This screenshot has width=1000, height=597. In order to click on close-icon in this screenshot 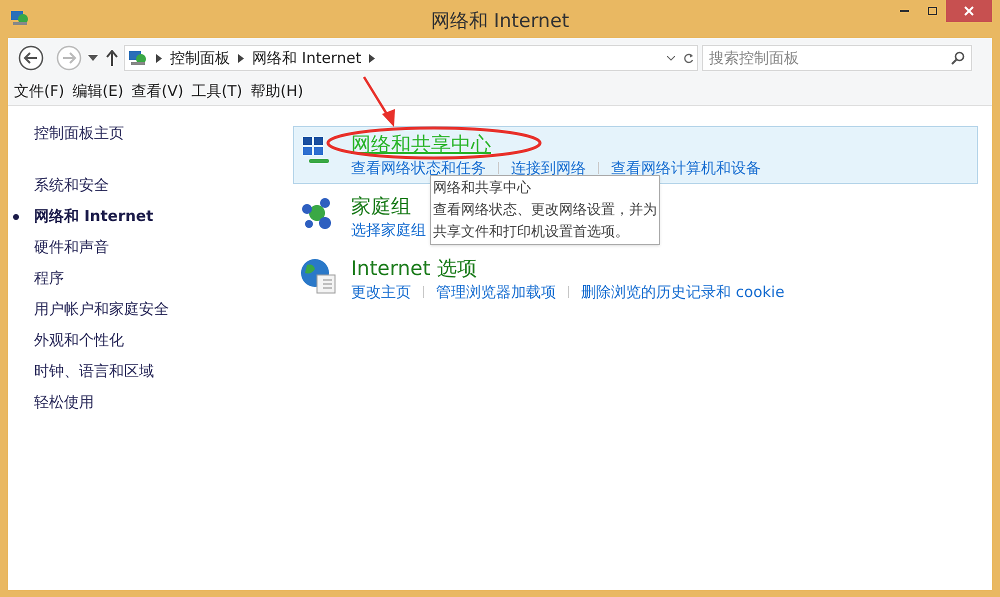, I will do `click(969, 11)`.